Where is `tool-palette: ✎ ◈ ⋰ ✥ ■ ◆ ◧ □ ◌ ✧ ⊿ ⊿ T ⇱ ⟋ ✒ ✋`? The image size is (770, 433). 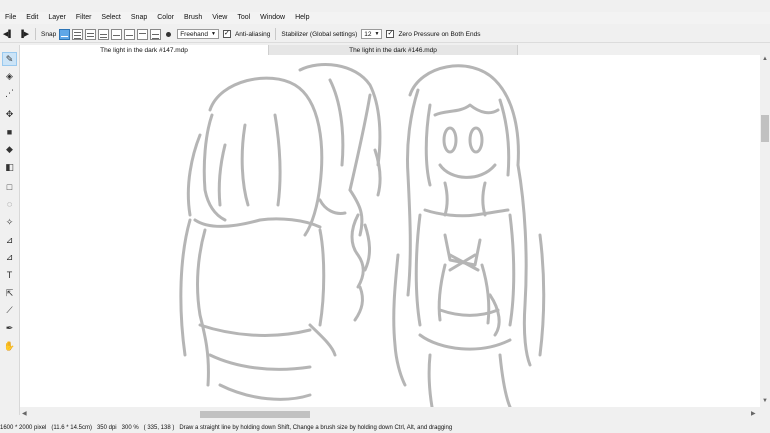
tool-palette: ✎ ◈ ⋰ ✥ ■ ◆ ◧ □ ◌ ✧ ⊿ ⊿ T ⇱ ⟋ ✒ ✋ is located at coordinates (10, 230).